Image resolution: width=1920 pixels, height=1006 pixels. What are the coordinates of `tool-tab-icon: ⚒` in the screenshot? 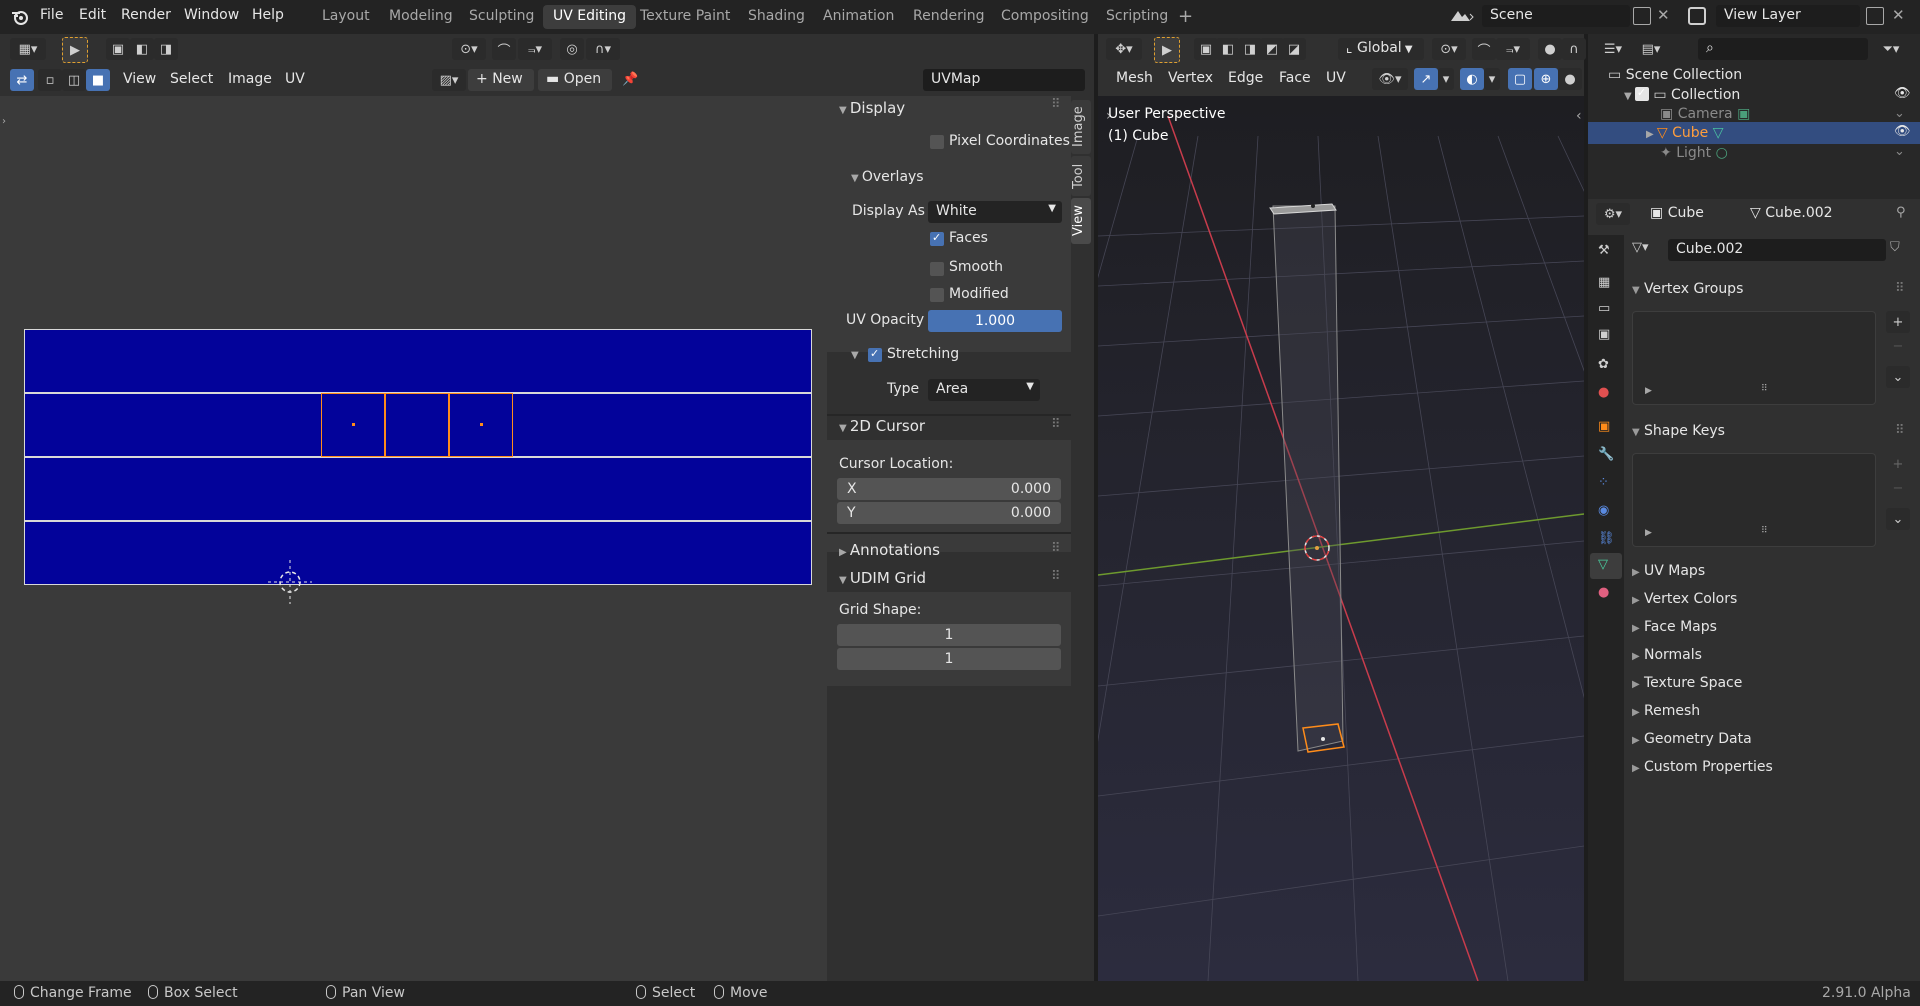 It's located at (1604, 250).